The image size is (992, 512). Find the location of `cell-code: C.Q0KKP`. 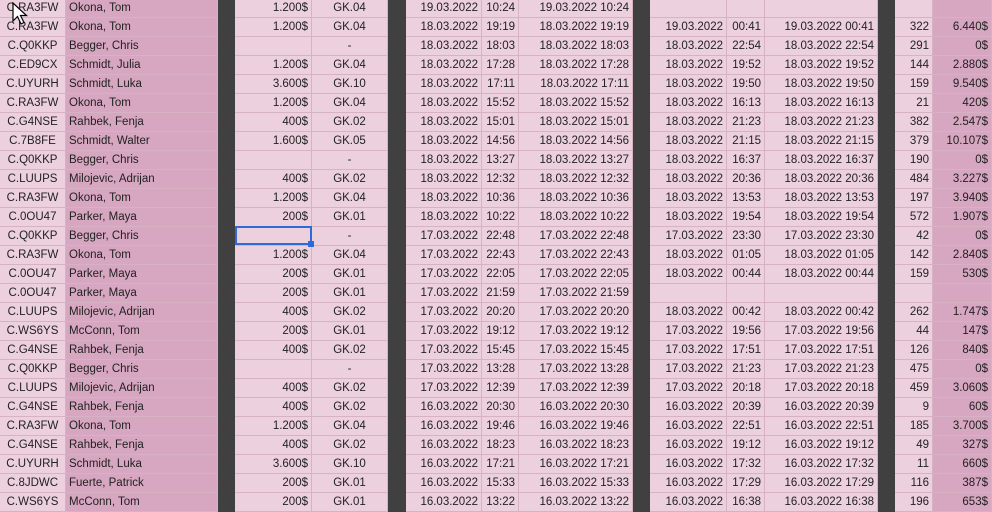

cell-code: C.Q0KKP is located at coordinates (33, 160).